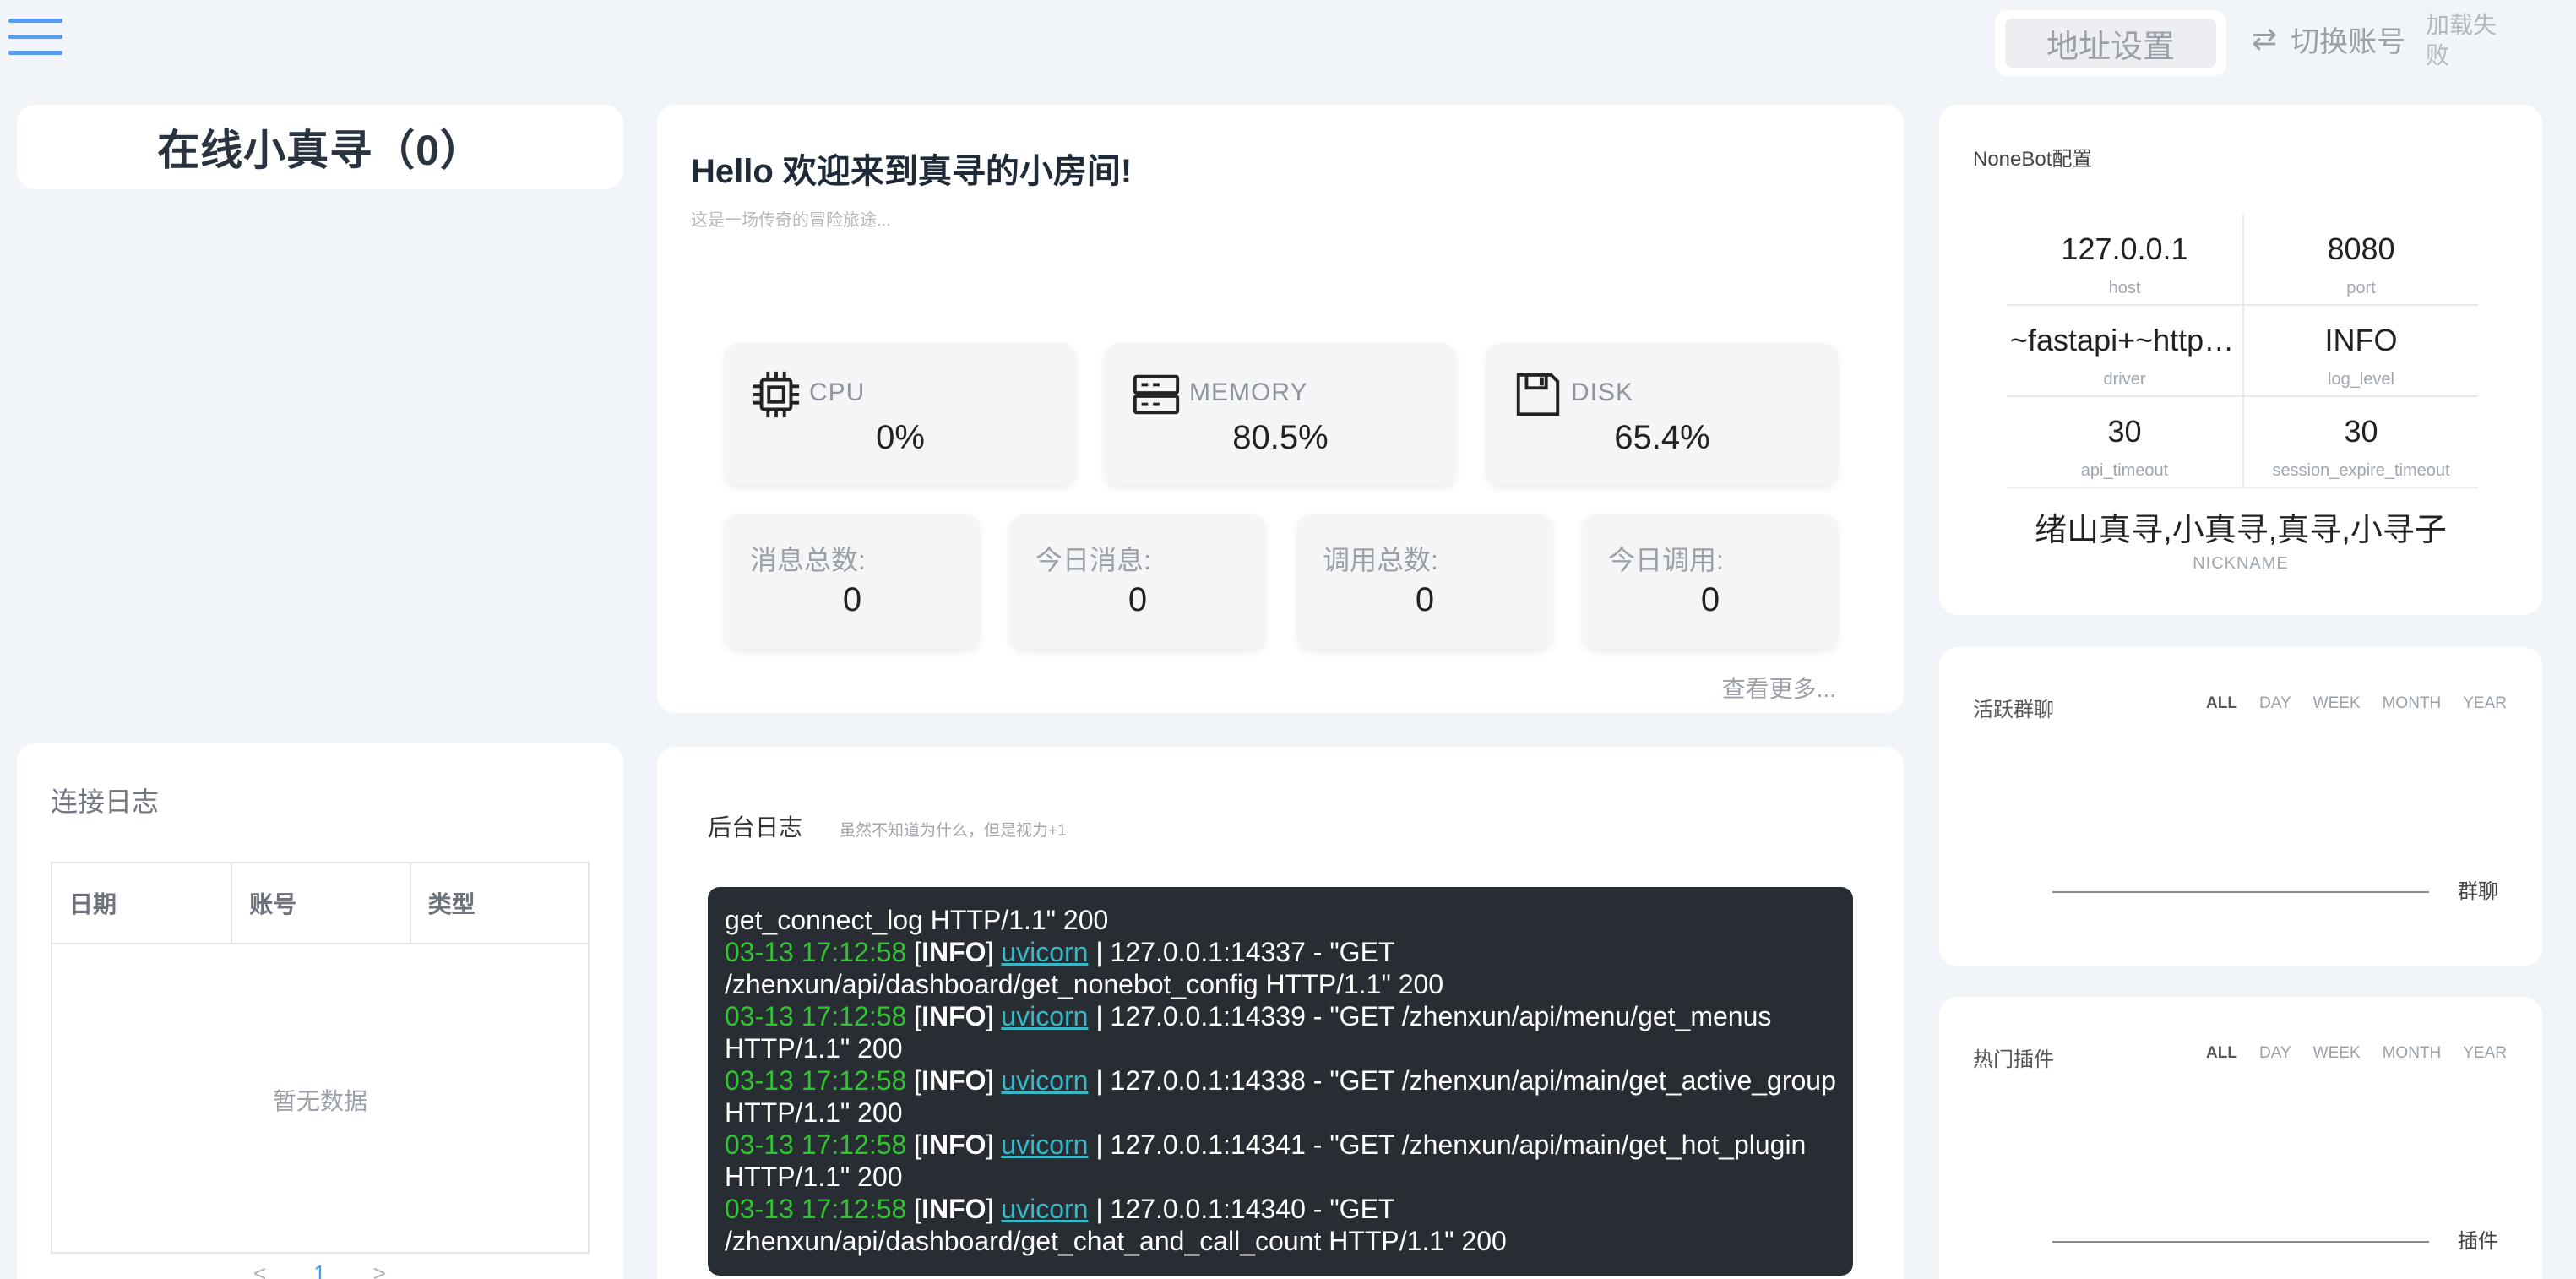  I want to click on config-nickname-value: 绪山真寻,小真寻,真寻,小寻子, so click(2241, 530).